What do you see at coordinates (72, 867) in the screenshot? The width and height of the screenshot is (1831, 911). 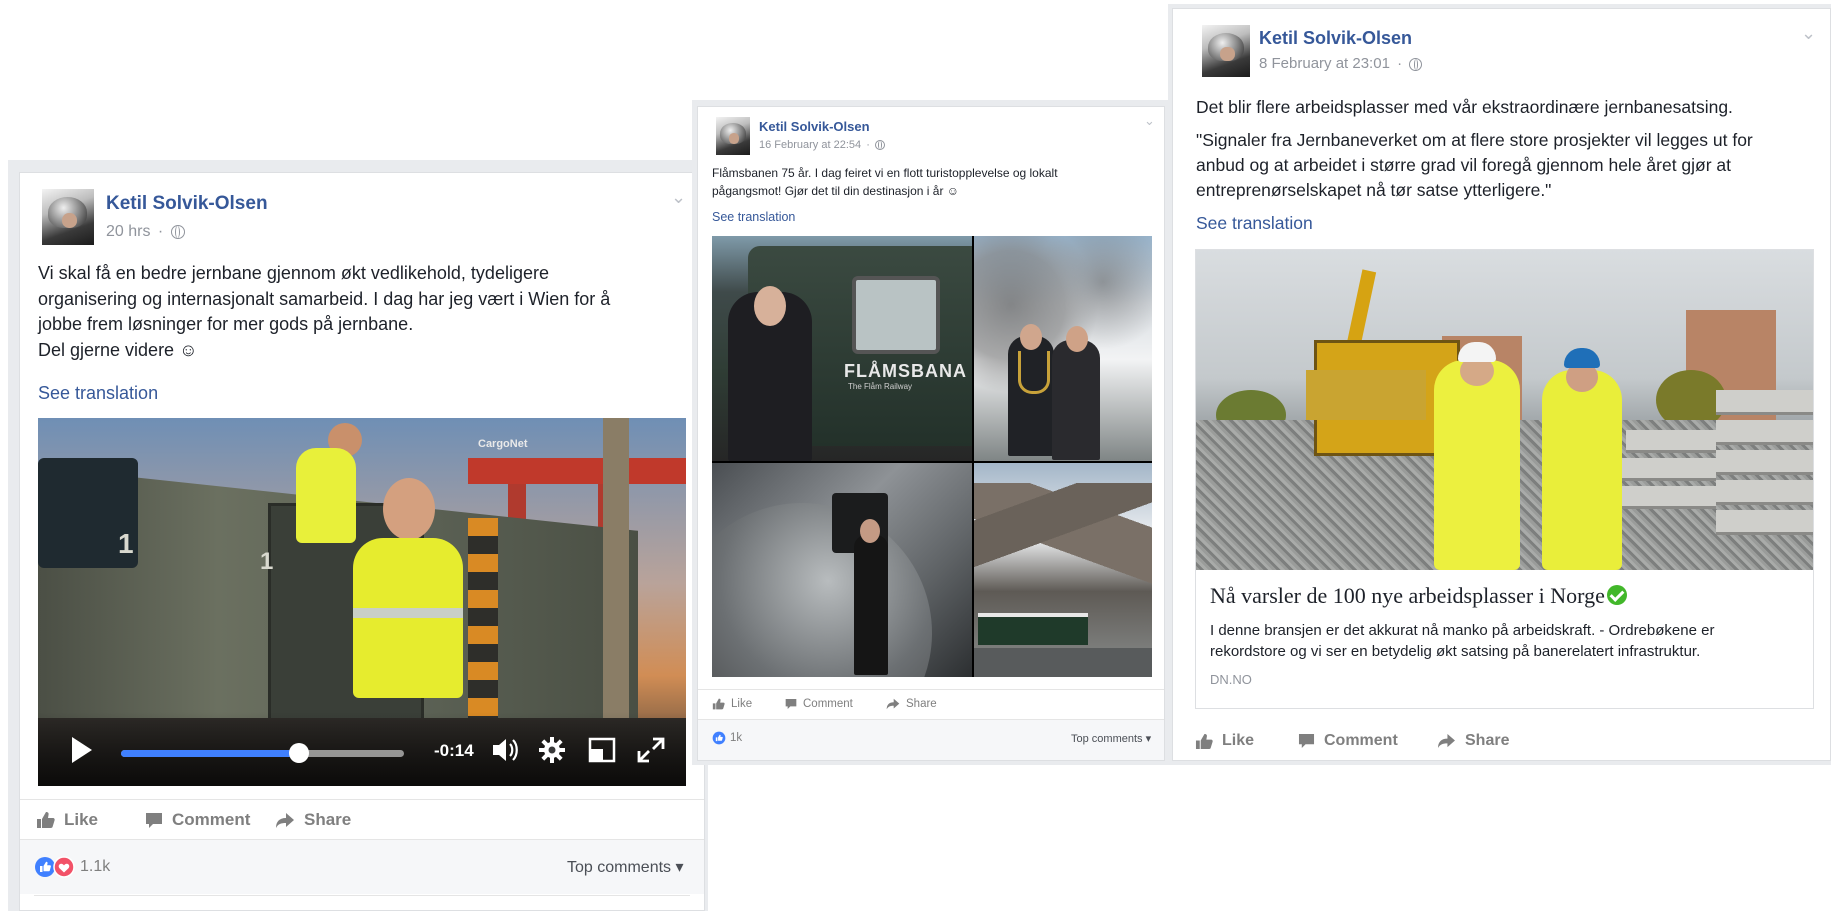 I see `reactions-summary: 1.1k` at bounding box center [72, 867].